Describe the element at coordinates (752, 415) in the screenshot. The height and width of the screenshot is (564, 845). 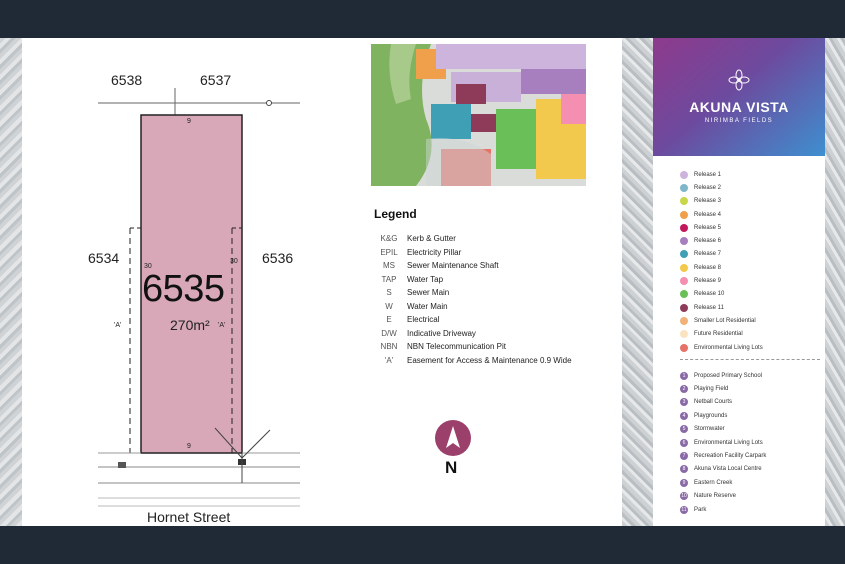
I see `amenity-item: 4 Playgrounds` at that location.